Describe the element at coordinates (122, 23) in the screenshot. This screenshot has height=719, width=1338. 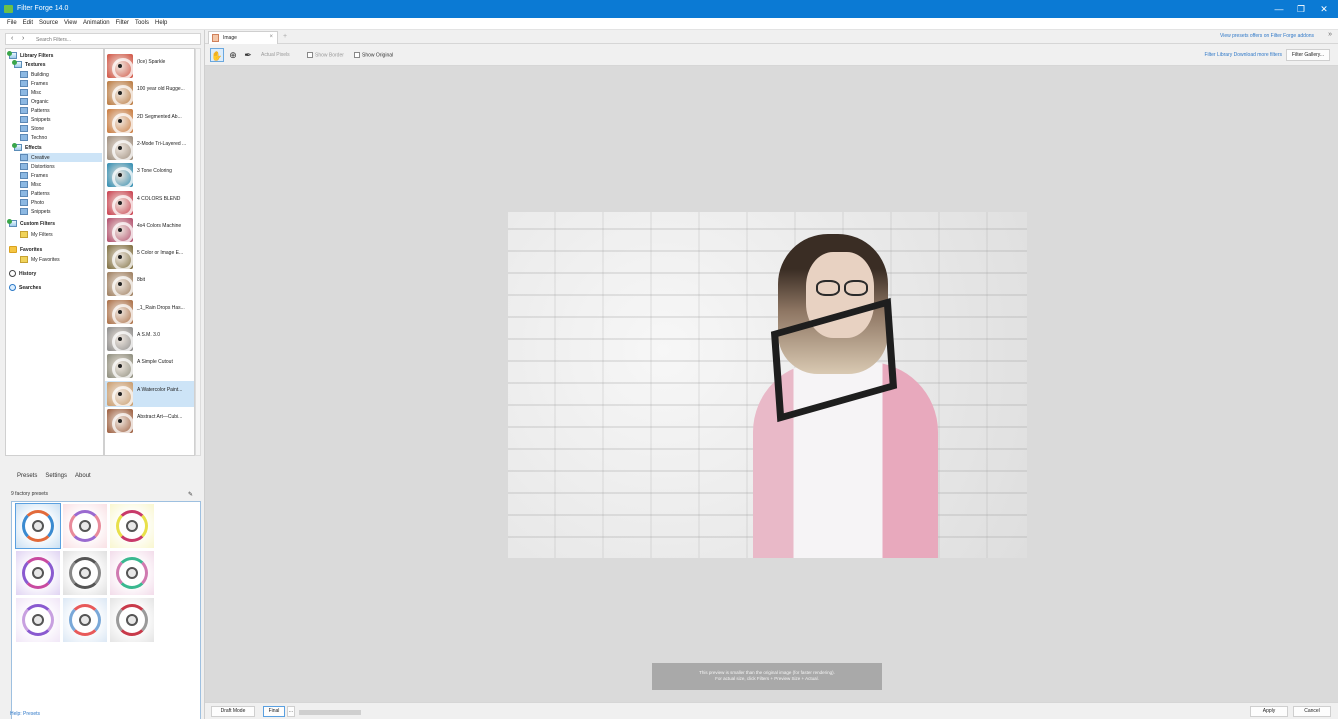
I see `menu-item-filter: Filter` at that location.